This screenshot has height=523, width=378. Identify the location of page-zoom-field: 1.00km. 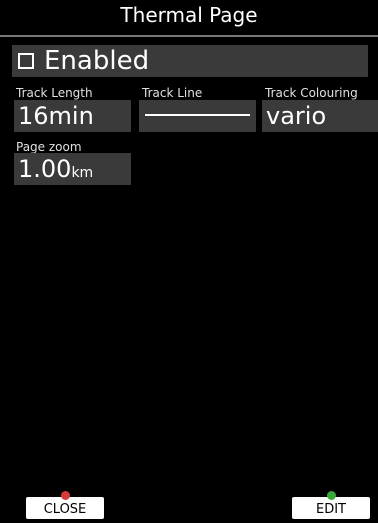
(72, 169).